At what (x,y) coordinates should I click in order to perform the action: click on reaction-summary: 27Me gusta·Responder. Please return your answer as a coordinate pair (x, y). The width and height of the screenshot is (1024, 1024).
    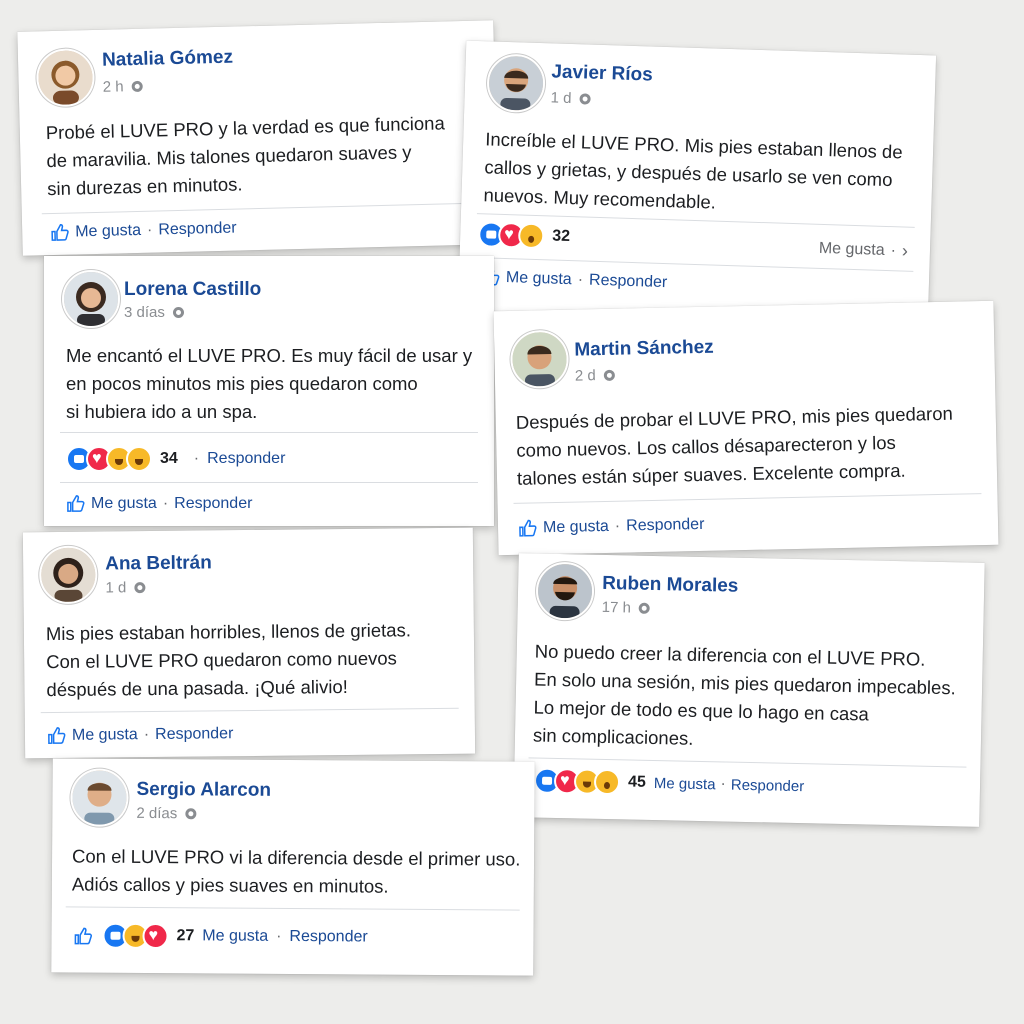
    Looking at the image, I should click on (220, 936).